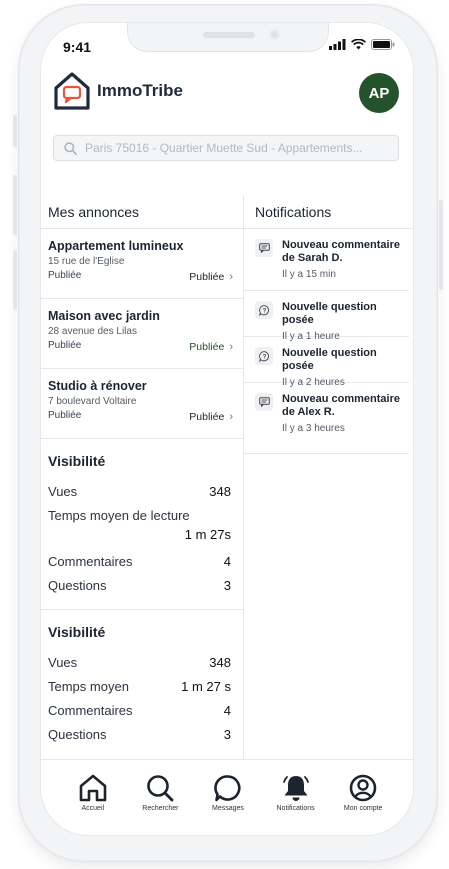 The width and height of the screenshot is (449, 869). Describe the element at coordinates (116, 246) in the screenshot. I see `listing-title: Appartement lumineux` at that location.